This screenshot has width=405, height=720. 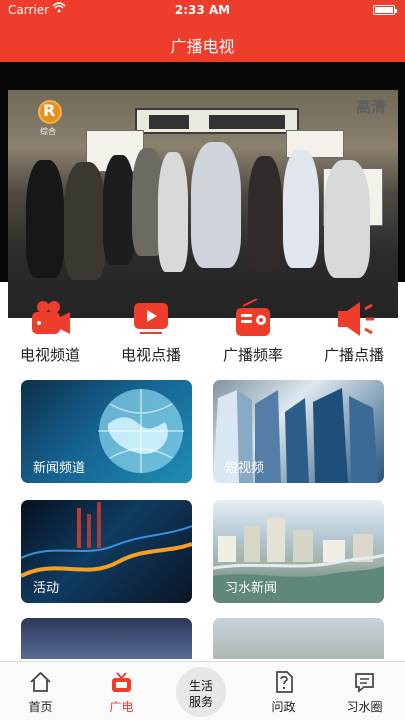 I want to click on news-channel-card: 新闻频道, so click(x=106, y=431).